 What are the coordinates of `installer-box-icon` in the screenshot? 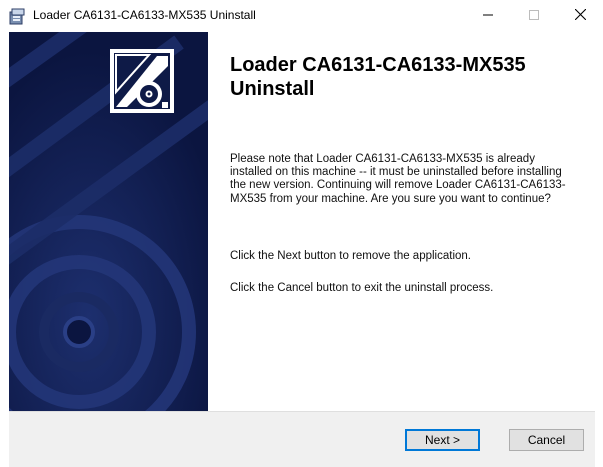 It's located at (17, 16).